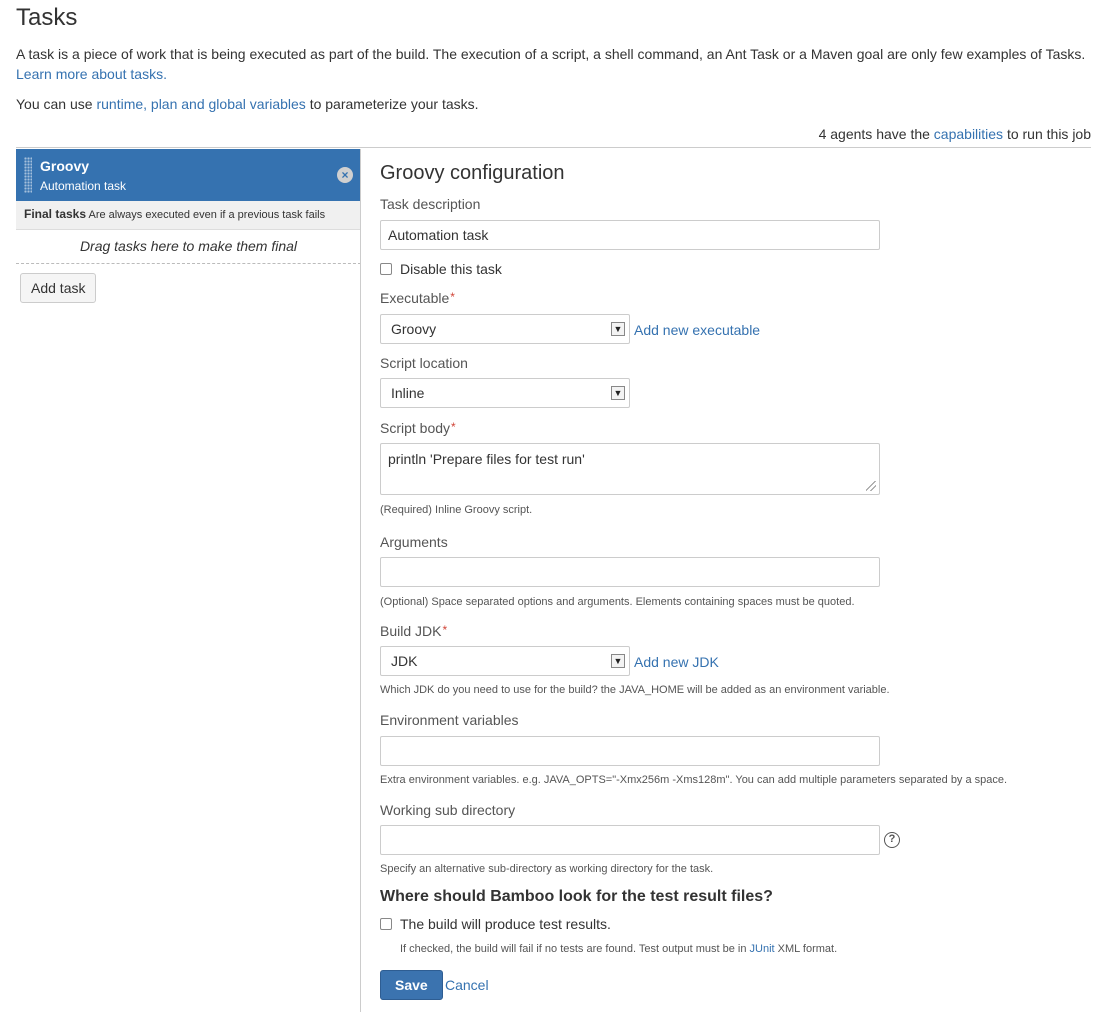 The image size is (1098, 1012). Describe the element at coordinates (392, 104) in the screenshot. I see `variables-suffix: to parameterize your tasks.` at that location.